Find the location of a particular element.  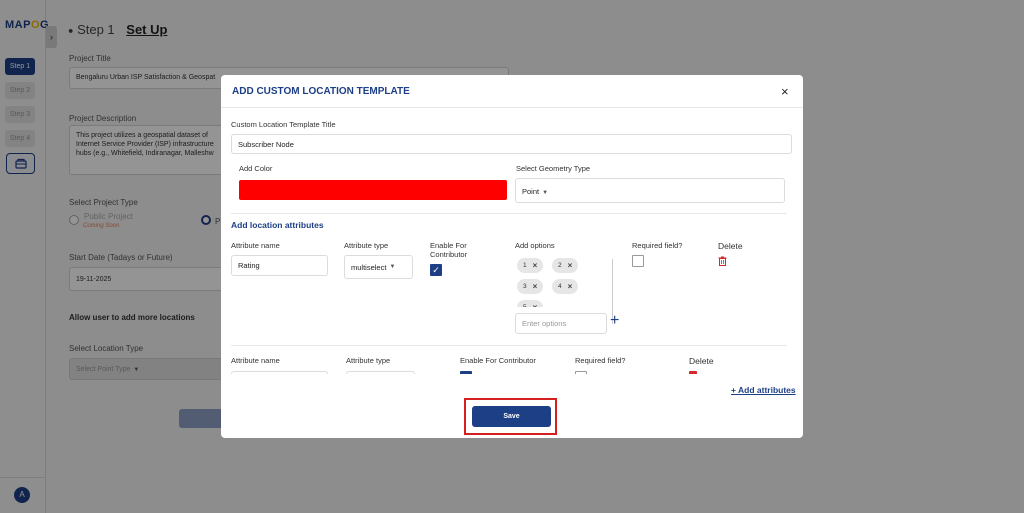

close-icon: × is located at coordinates (785, 91).